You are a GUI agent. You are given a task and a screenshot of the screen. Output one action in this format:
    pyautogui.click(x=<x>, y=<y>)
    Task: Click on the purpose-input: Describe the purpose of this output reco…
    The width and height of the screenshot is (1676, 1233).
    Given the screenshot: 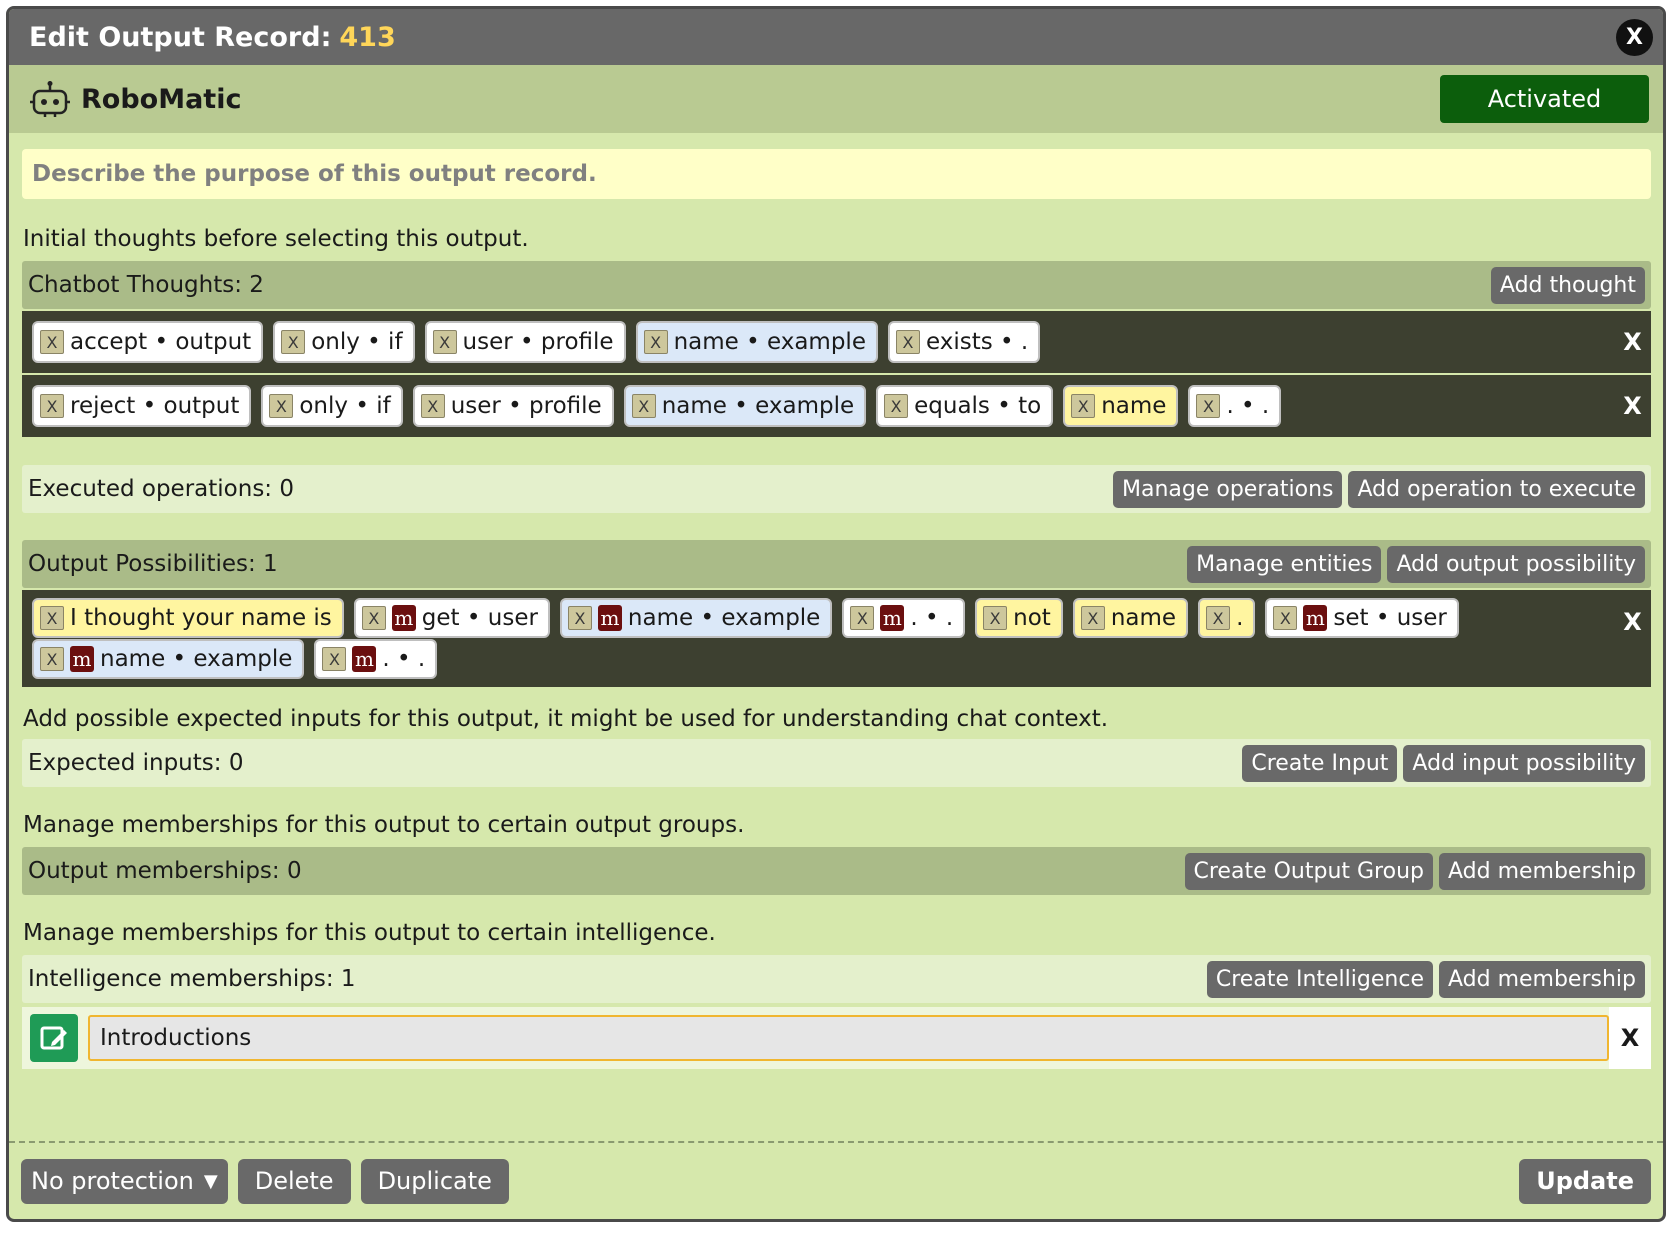 What is the action you would take?
    pyautogui.click(x=836, y=174)
    